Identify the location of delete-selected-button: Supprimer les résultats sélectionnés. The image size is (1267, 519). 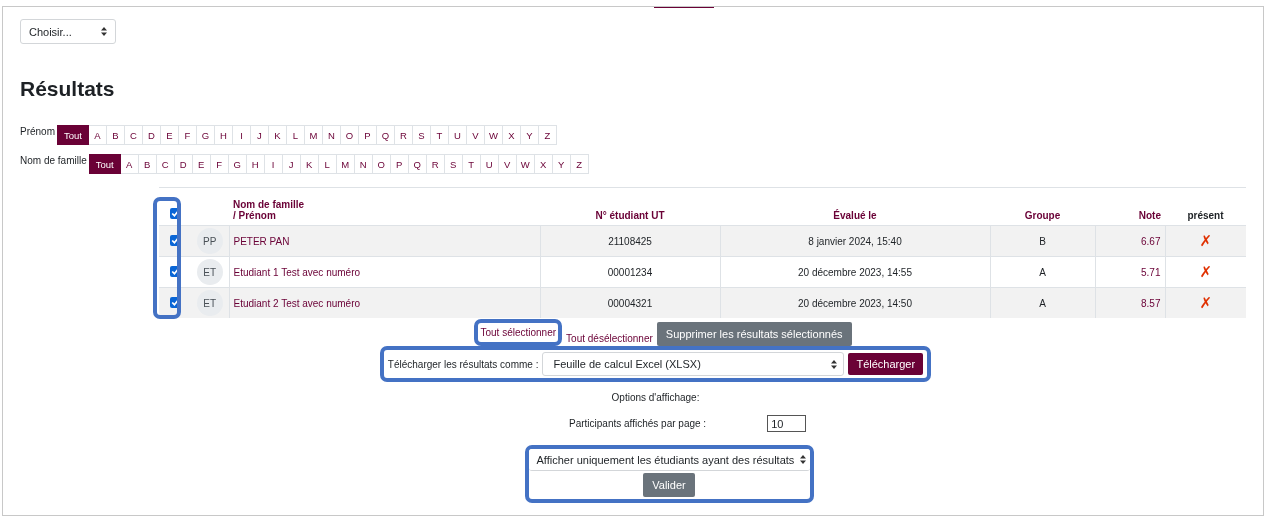
(754, 334).